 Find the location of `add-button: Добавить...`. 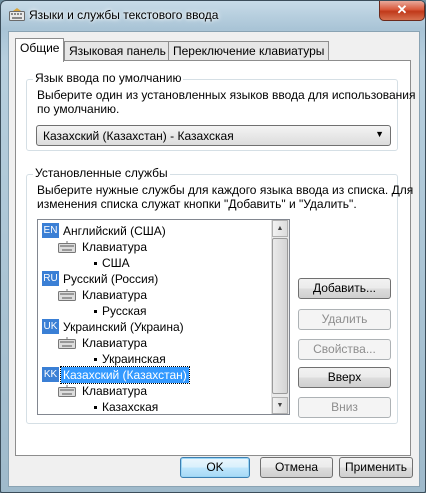

add-button: Добавить... is located at coordinates (344, 288).